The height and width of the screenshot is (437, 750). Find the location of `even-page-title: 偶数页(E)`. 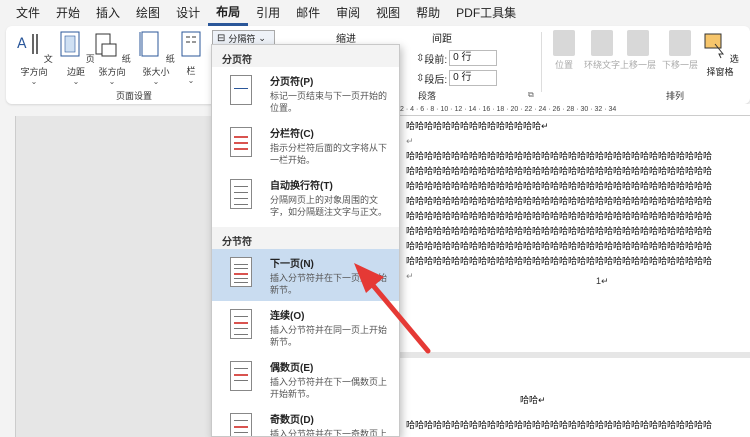

even-page-title: 偶数页(E) is located at coordinates (292, 368).